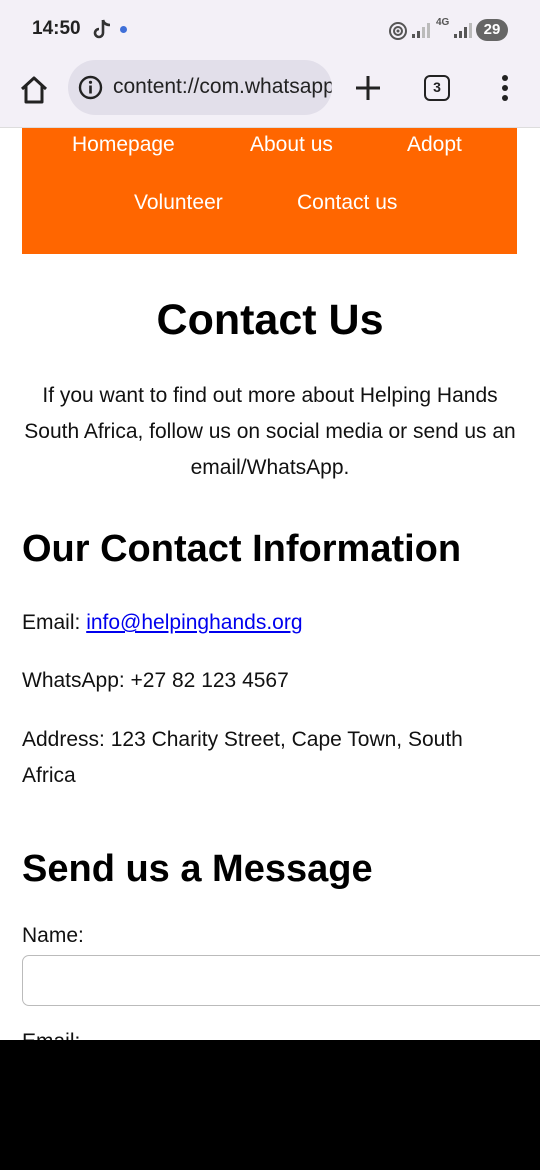 The height and width of the screenshot is (1170, 540). What do you see at coordinates (437, 88) in the screenshot?
I see `tab-switcher-button: 3` at bounding box center [437, 88].